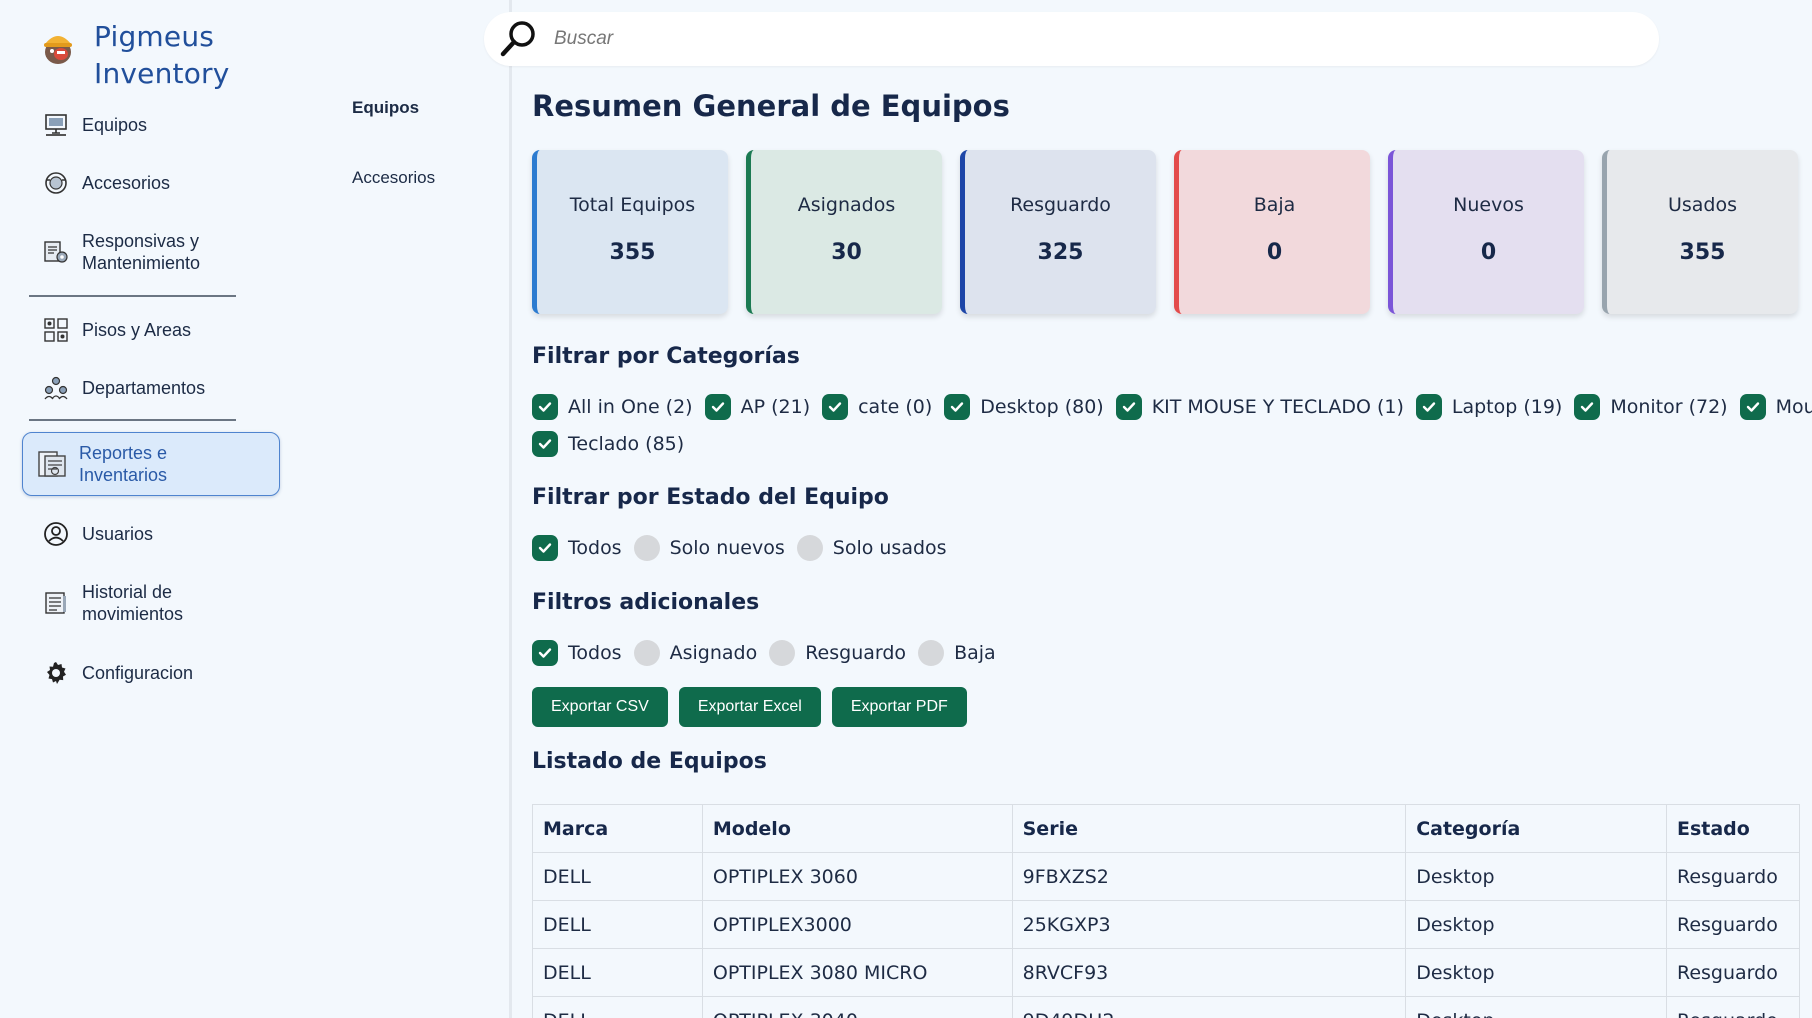 The height and width of the screenshot is (1018, 1812). I want to click on cell-serie: 9FBXZS2, so click(1209, 876).